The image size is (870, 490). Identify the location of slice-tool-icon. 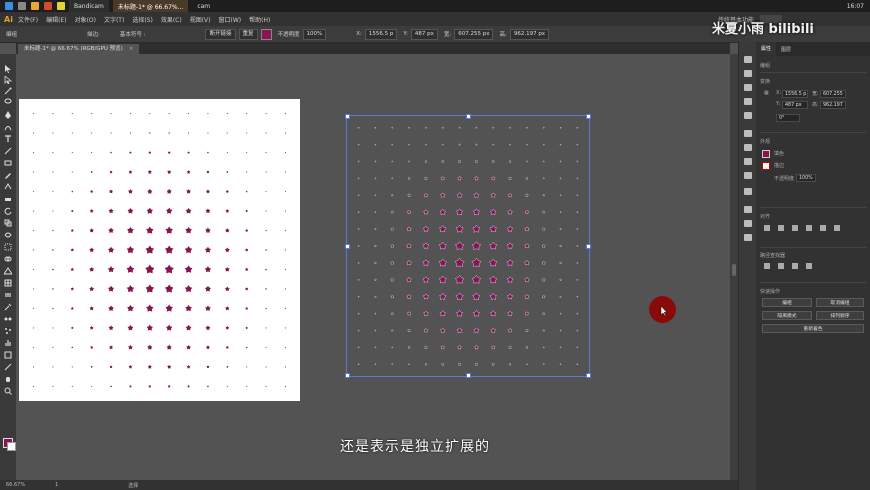
(8, 363).